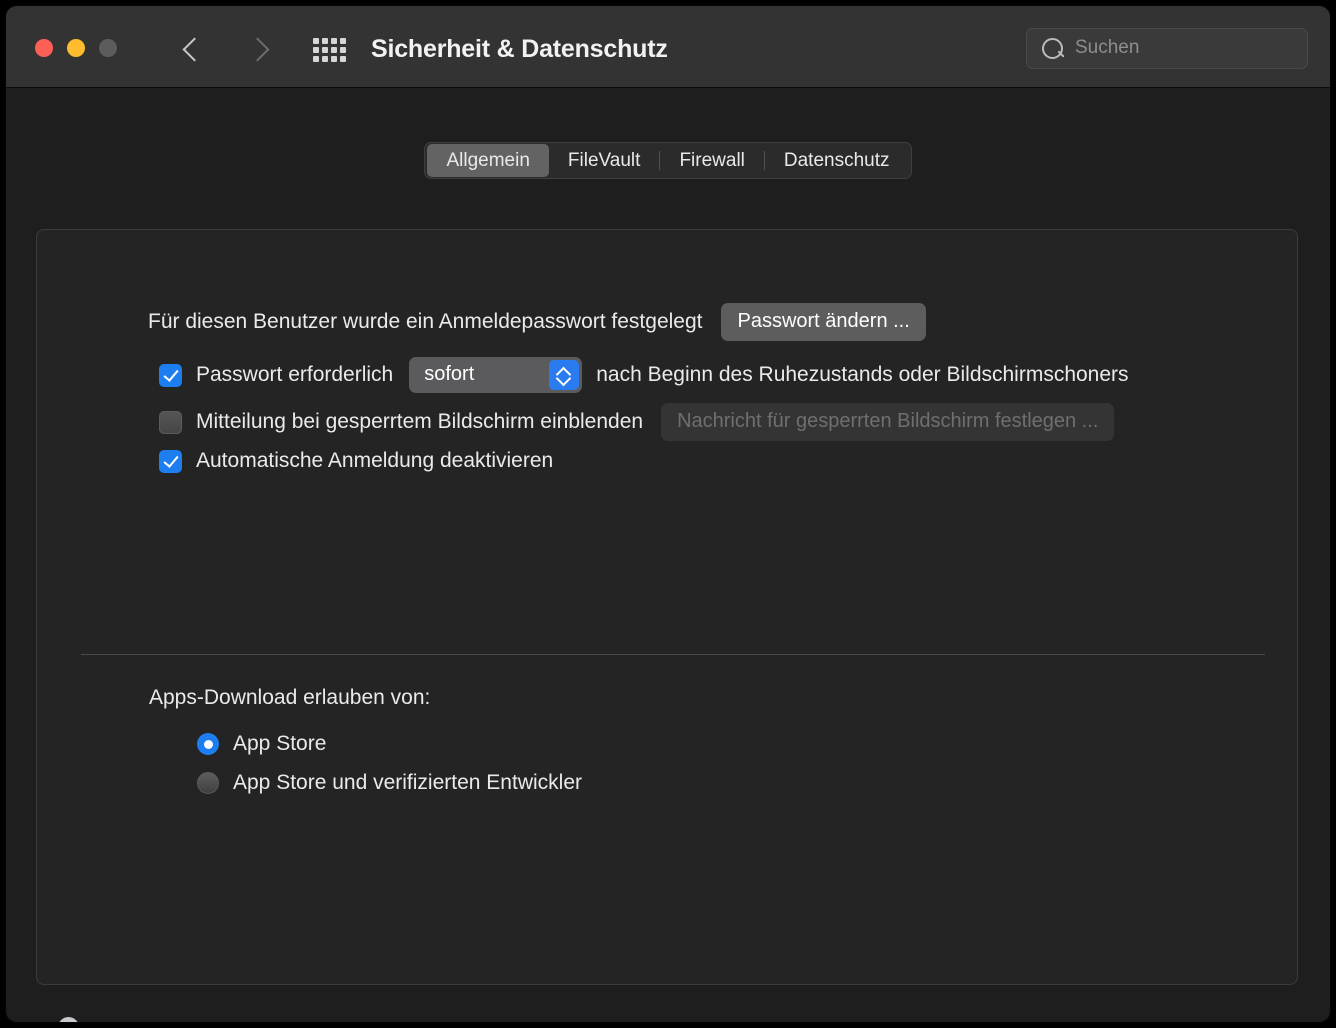  I want to click on page-title: Sicherheit & Datenschutz, so click(519, 49).